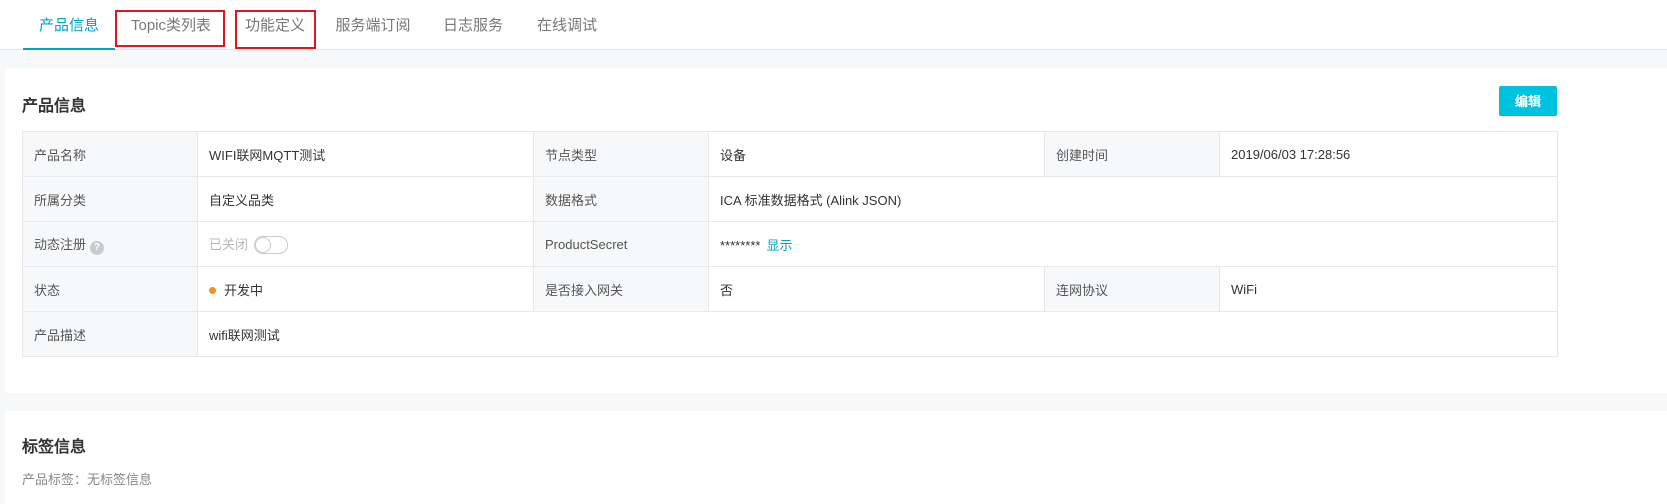 The height and width of the screenshot is (504, 1667). Describe the element at coordinates (244, 290) in the screenshot. I see `status-value: 开发中` at that location.